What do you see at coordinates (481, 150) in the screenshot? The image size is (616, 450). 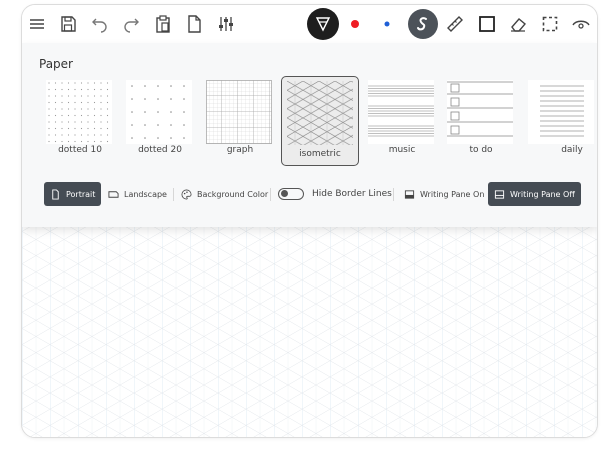 I see `paper-label: to do` at bounding box center [481, 150].